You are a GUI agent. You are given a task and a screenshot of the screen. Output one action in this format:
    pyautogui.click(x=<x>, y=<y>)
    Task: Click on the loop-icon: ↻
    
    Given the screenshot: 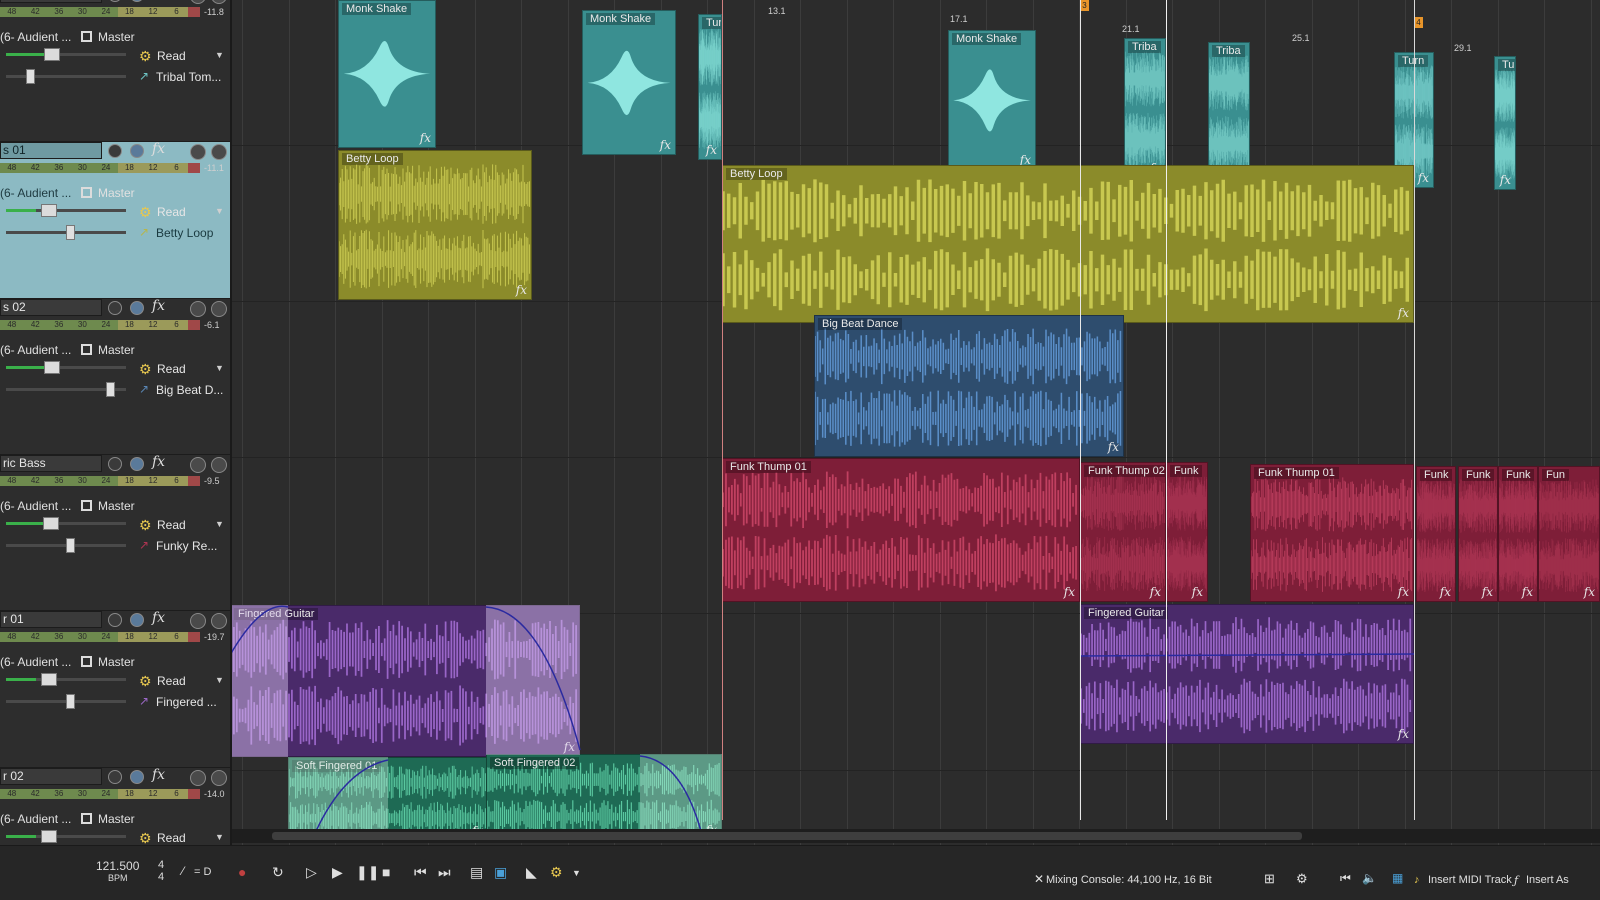 What is the action you would take?
    pyautogui.click(x=278, y=872)
    